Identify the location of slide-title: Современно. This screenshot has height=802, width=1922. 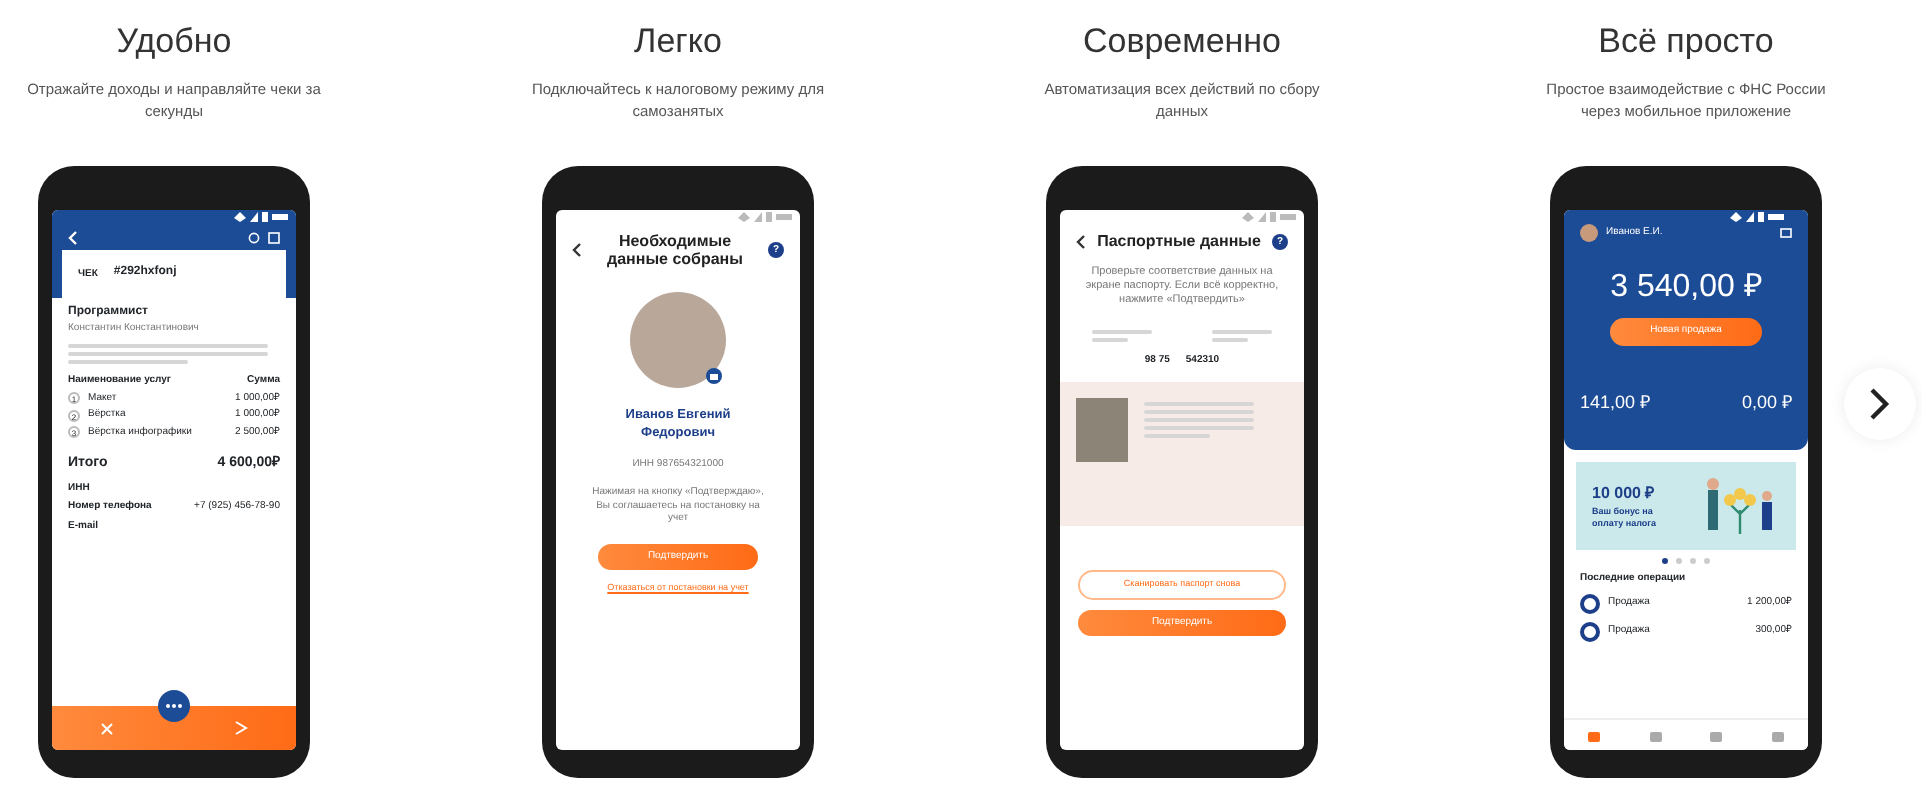
(1182, 42).